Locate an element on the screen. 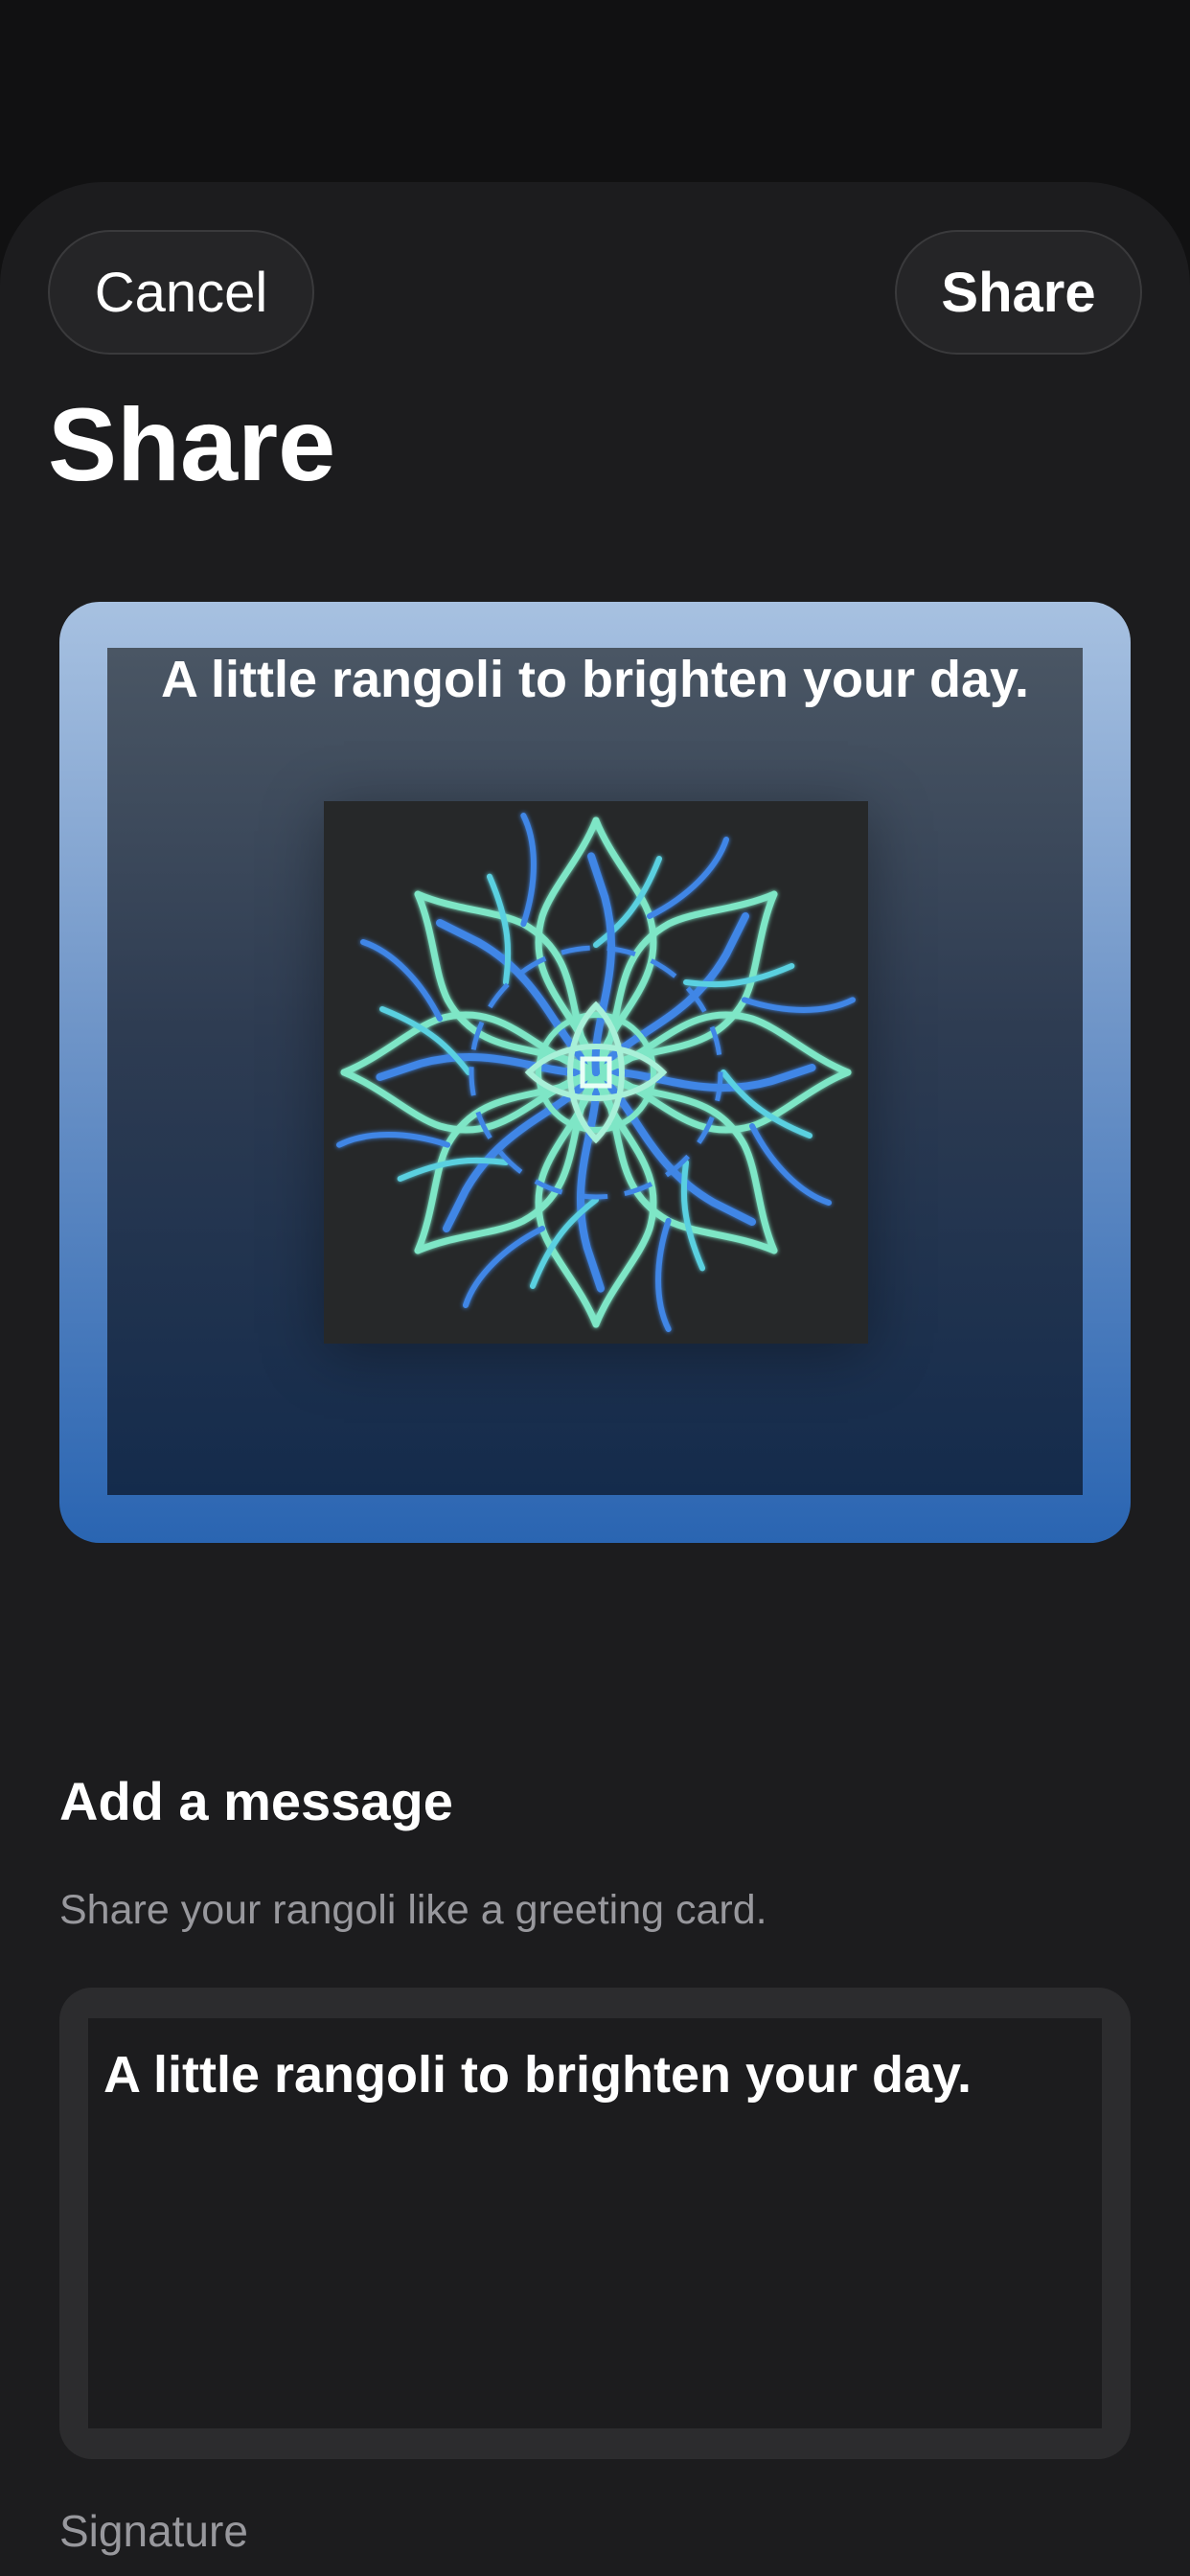 This screenshot has width=1190, height=2576. share-button: Share is located at coordinates (1018, 292).